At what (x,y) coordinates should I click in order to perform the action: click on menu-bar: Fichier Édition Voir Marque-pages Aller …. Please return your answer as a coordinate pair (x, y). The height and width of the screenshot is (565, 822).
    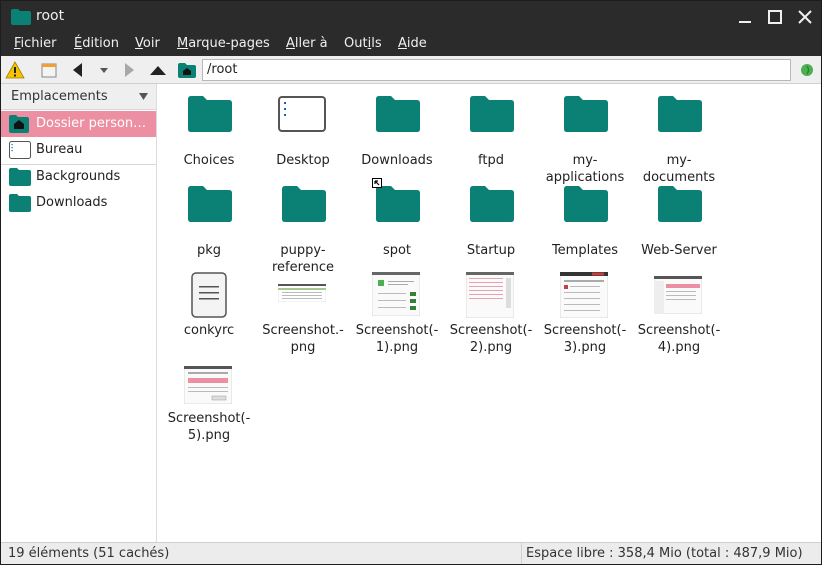
    Looking at the image, I should click on (411, 44).